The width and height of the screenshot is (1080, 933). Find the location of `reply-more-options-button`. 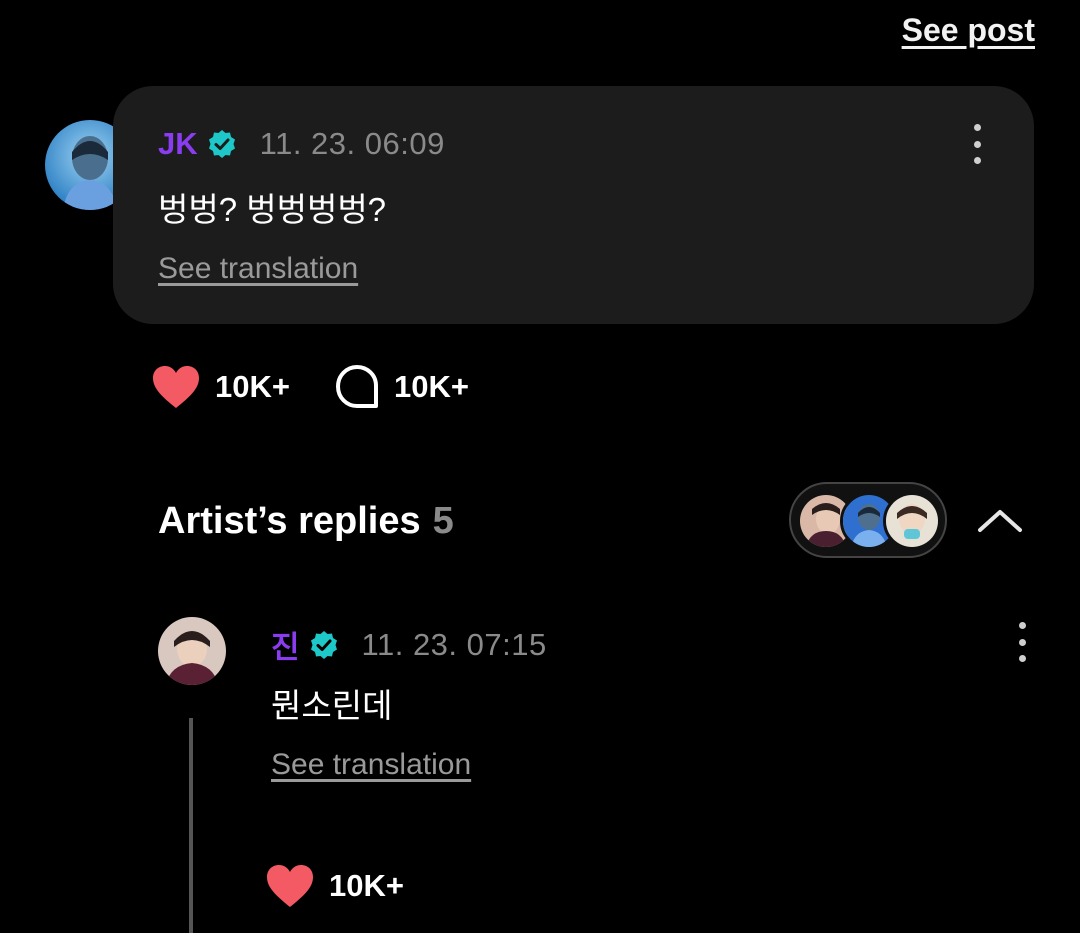

reply-more-options-button is located at coordinates (1022, 642).